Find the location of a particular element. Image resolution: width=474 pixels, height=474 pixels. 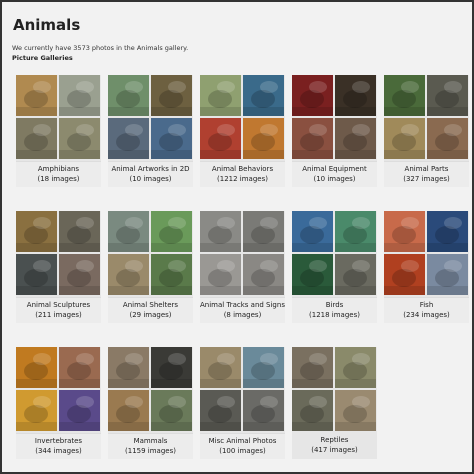

gallery-tile: Fish (234 images) is located at coordinates (426, 267).